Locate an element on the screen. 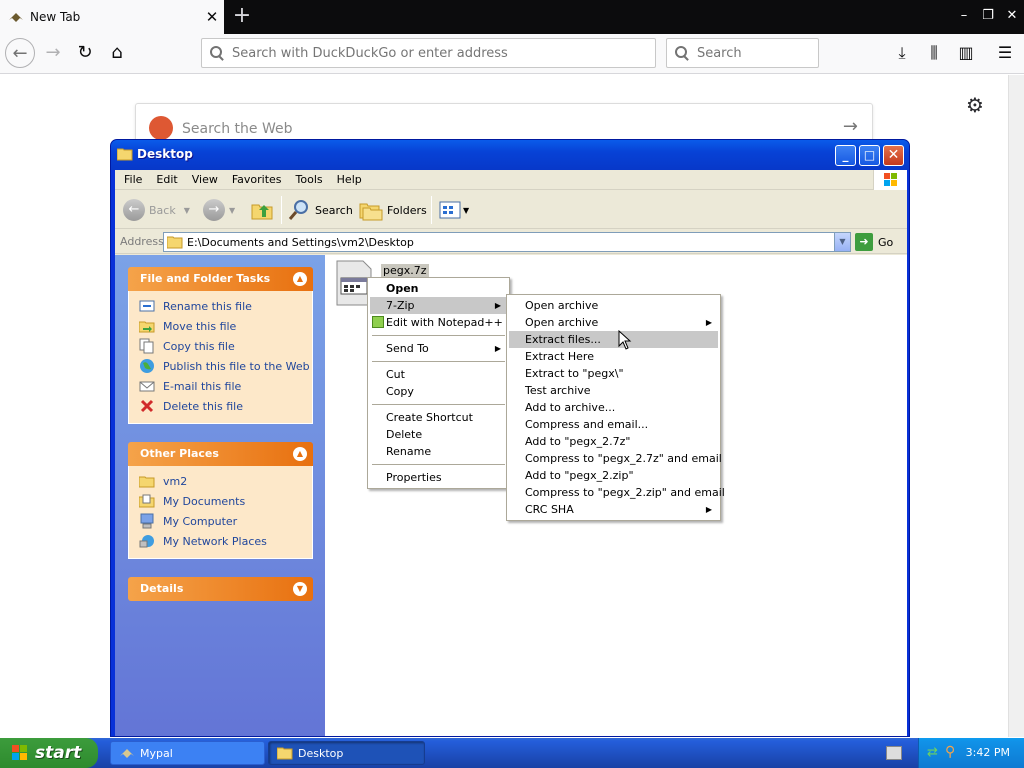  menu-item-create-shortcut: Create Shortcut is located at coordinates (438, 417).